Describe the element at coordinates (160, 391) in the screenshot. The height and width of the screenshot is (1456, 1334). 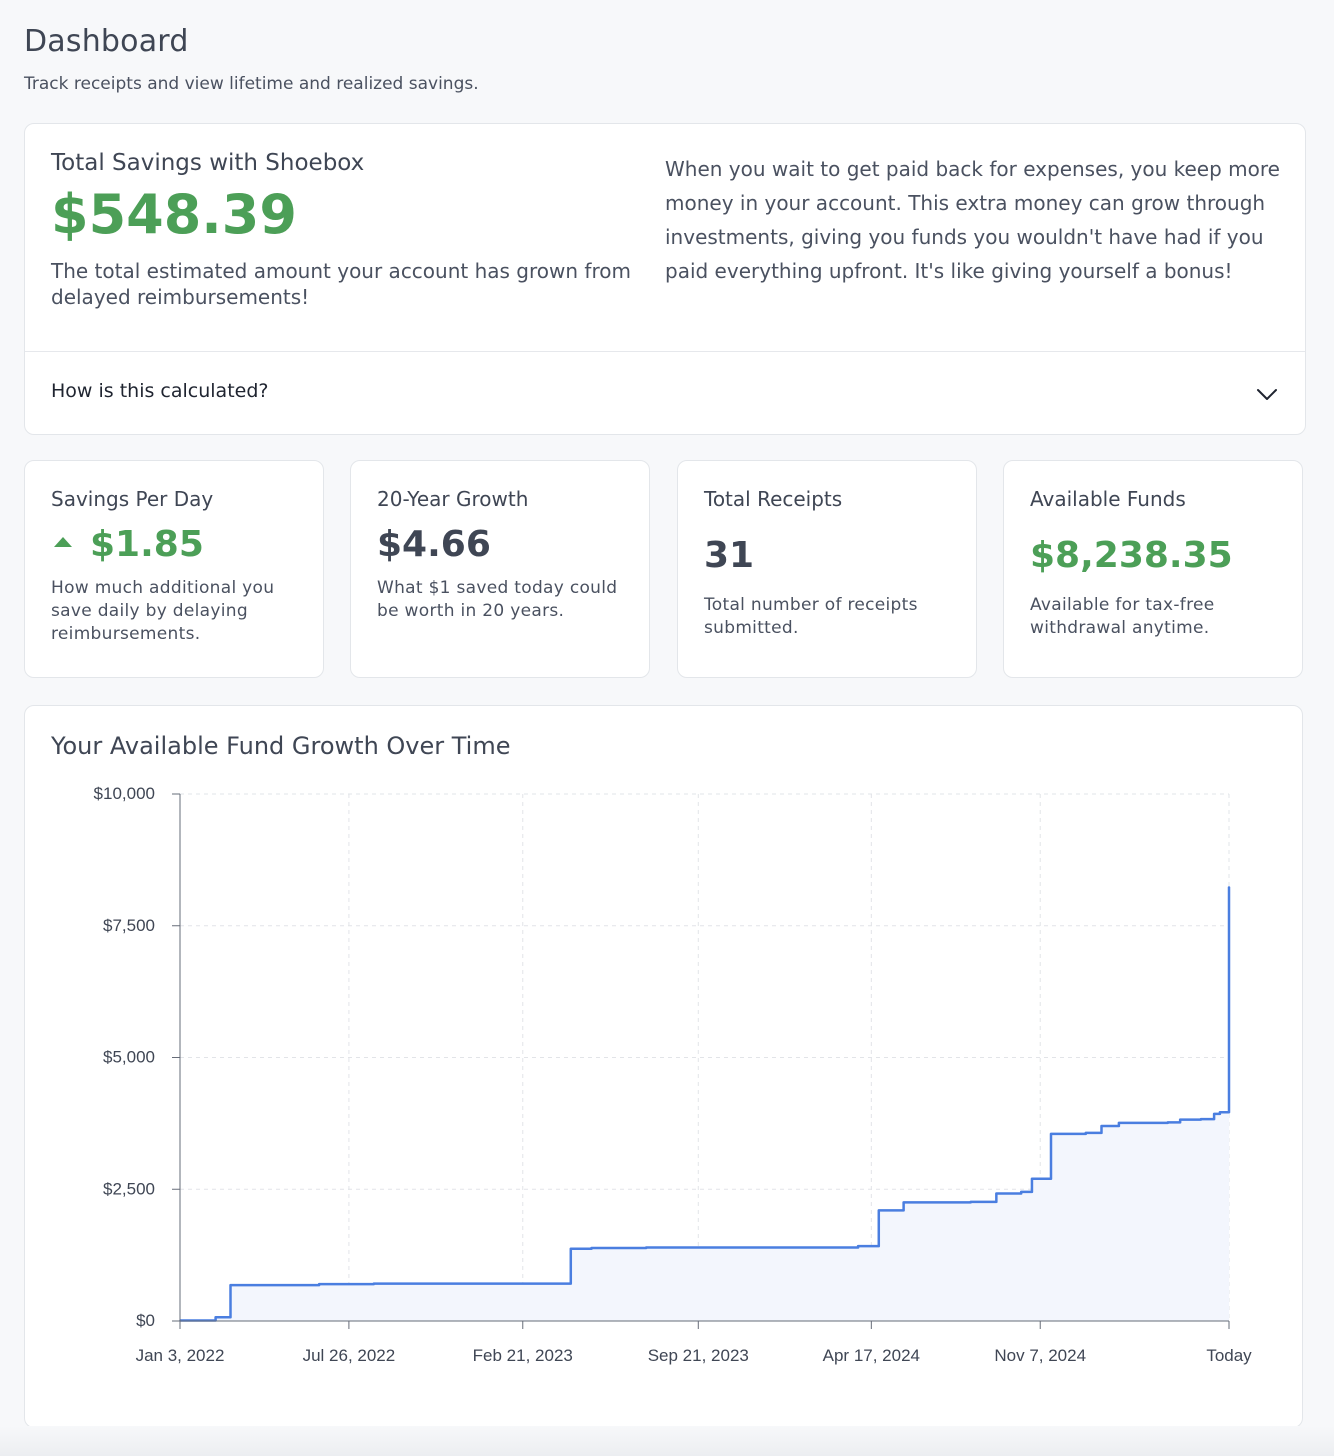
I see `how-calculated-label: How is this calculated?` at that location.